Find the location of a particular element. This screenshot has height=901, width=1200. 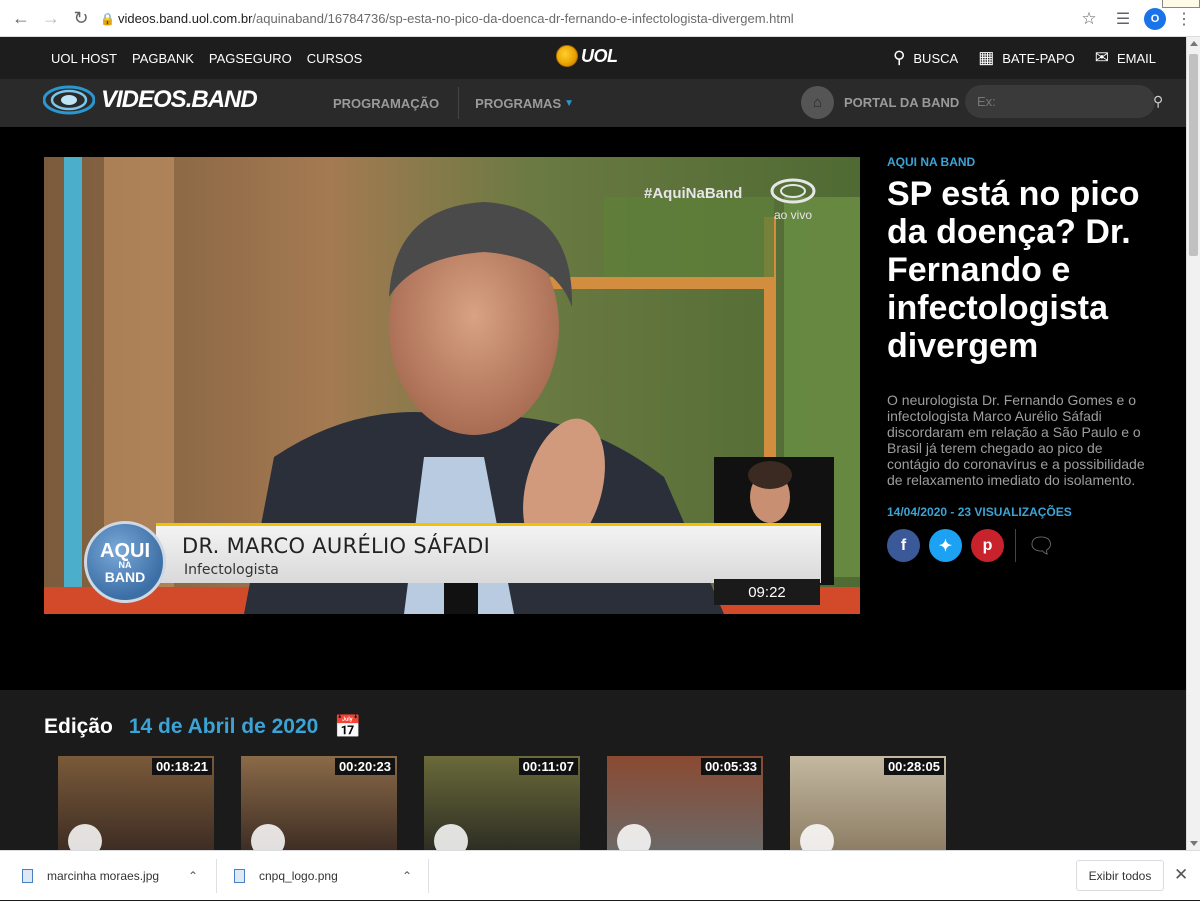

edition-label: Edição is located at coordinates (78, 726).